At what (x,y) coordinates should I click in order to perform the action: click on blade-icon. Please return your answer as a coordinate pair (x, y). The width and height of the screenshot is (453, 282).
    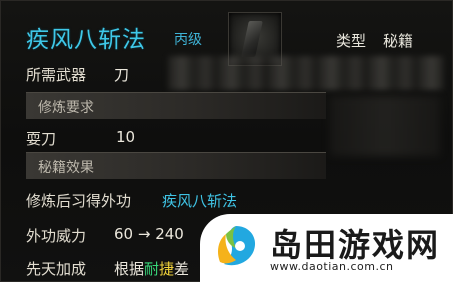
    Looking at the image, I should click on (252, 39).